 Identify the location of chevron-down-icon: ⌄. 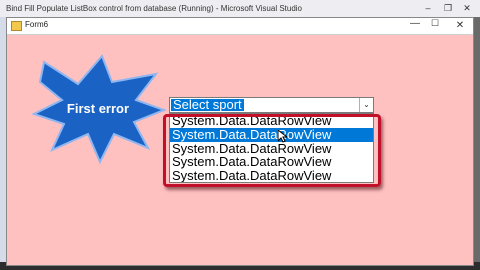
(366, 105).